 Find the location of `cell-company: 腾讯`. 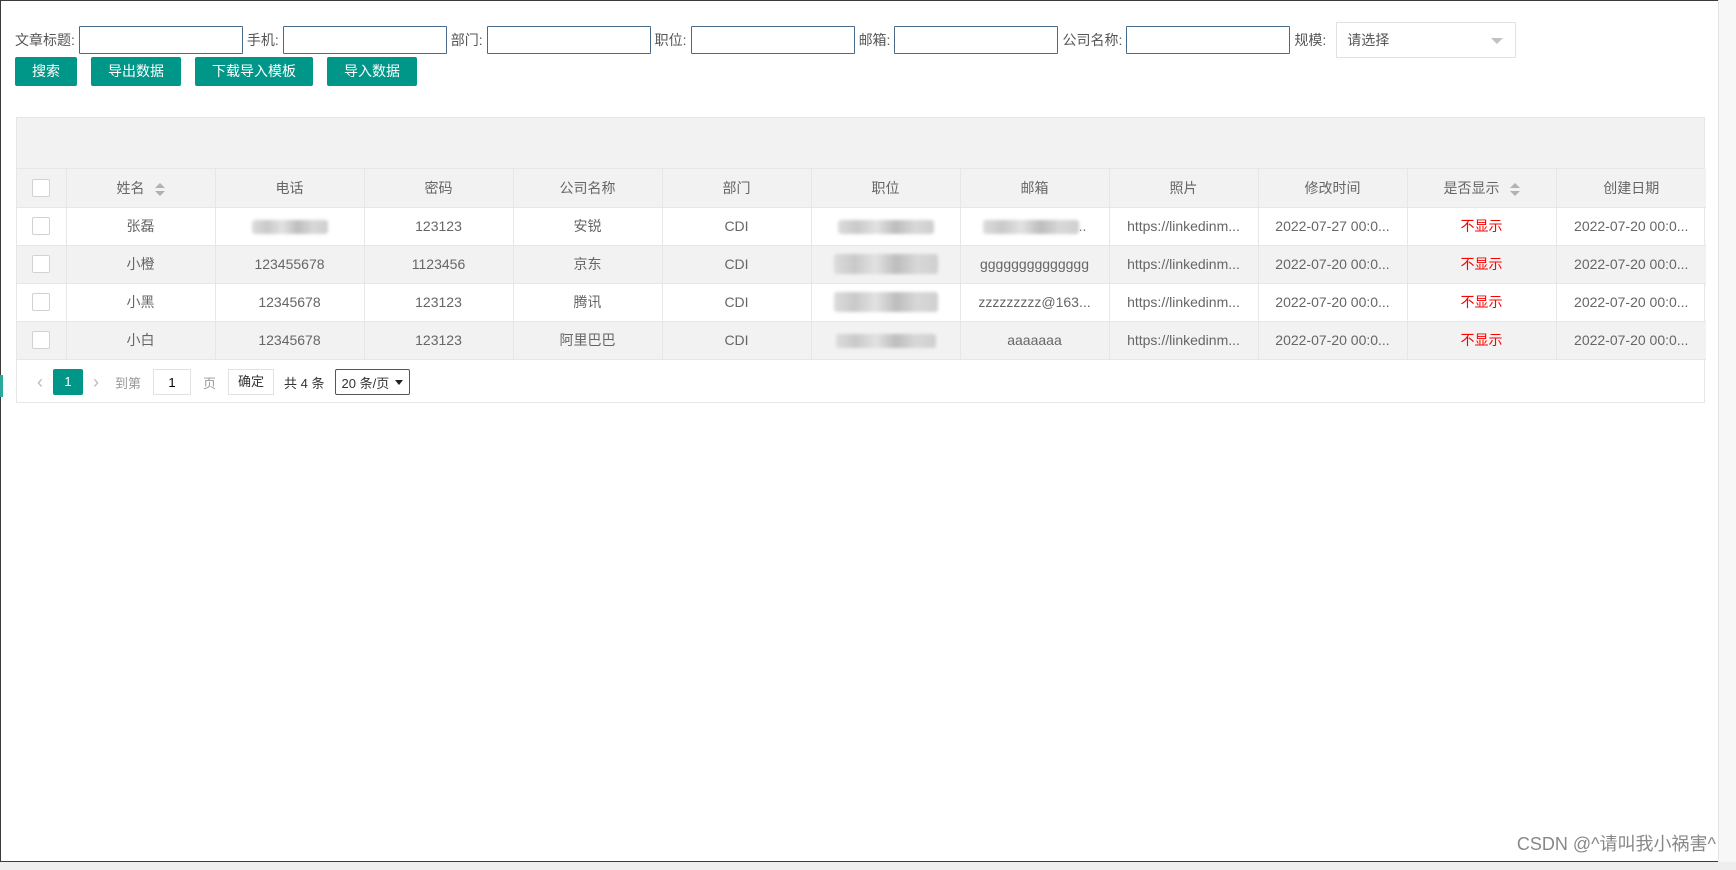

cell-company: 腾讯 is located at coordinates (588, 302).